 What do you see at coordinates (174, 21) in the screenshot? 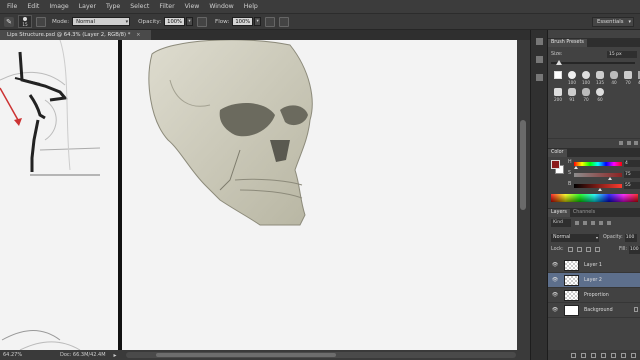
I see `opacity-field: 100%` at bounding box center [174, 21].